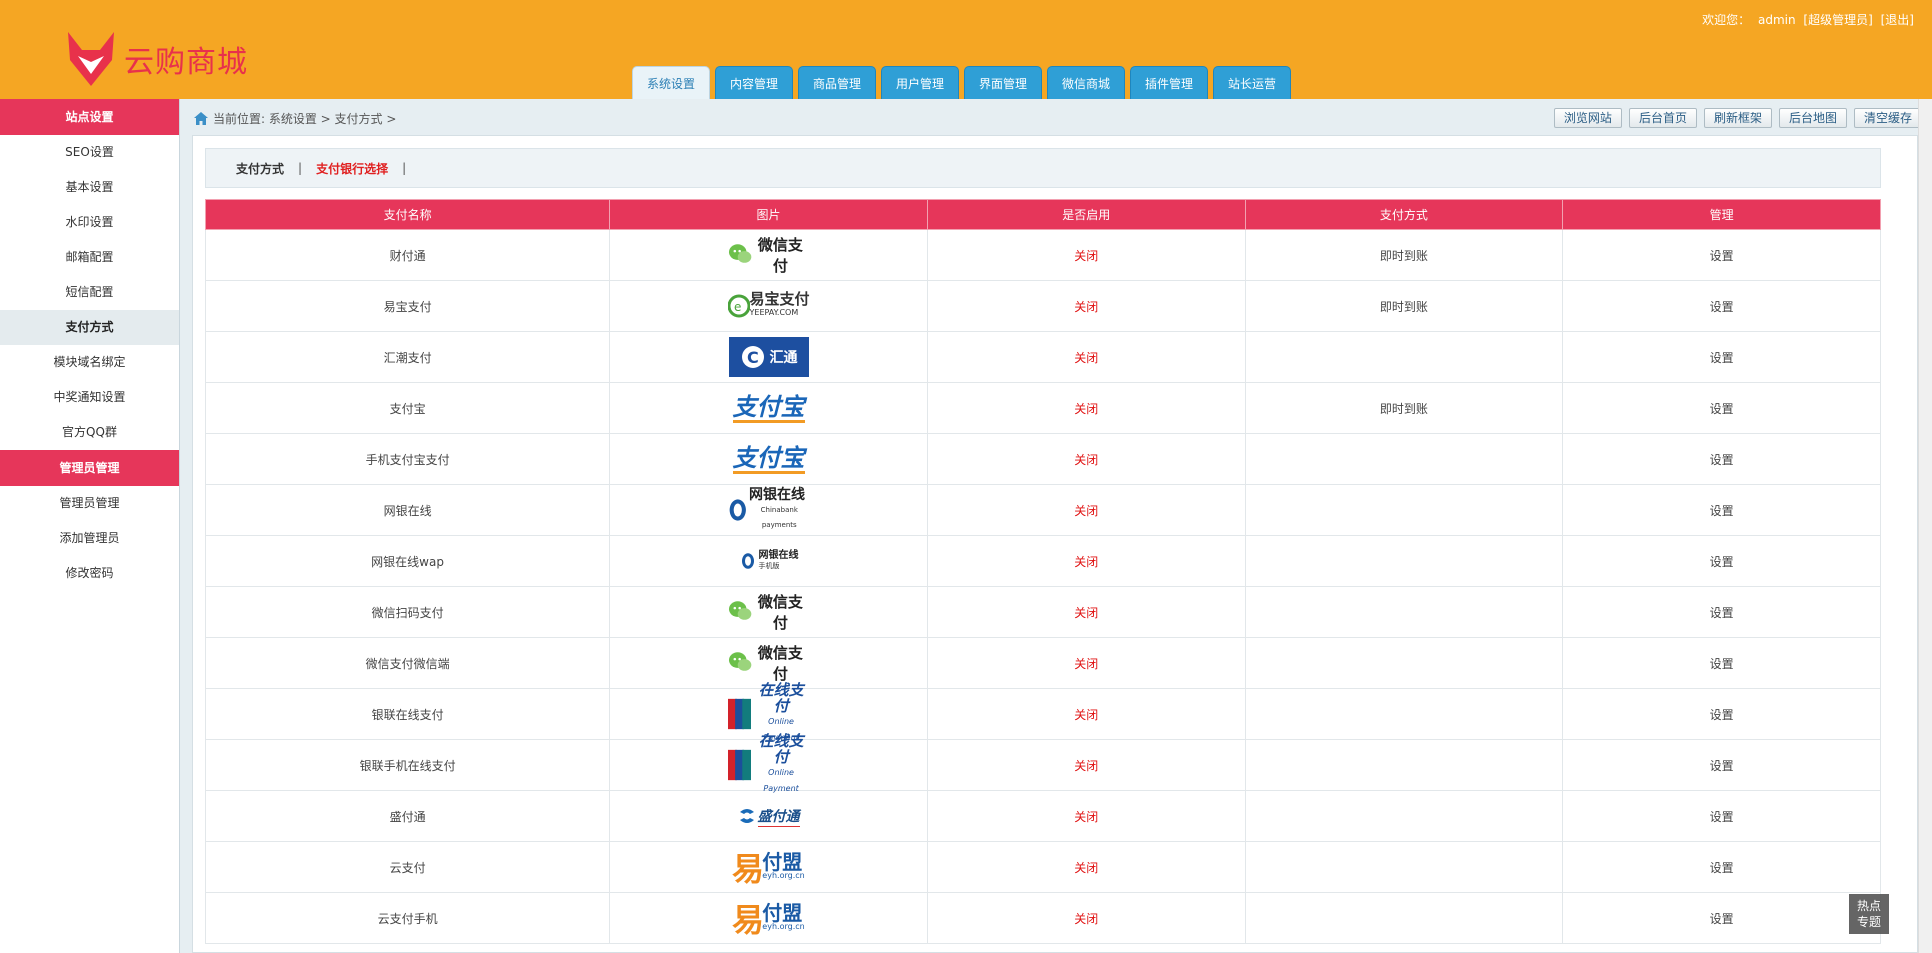  I want to click on payment-logo-text: 汇通, so click(783, 358).